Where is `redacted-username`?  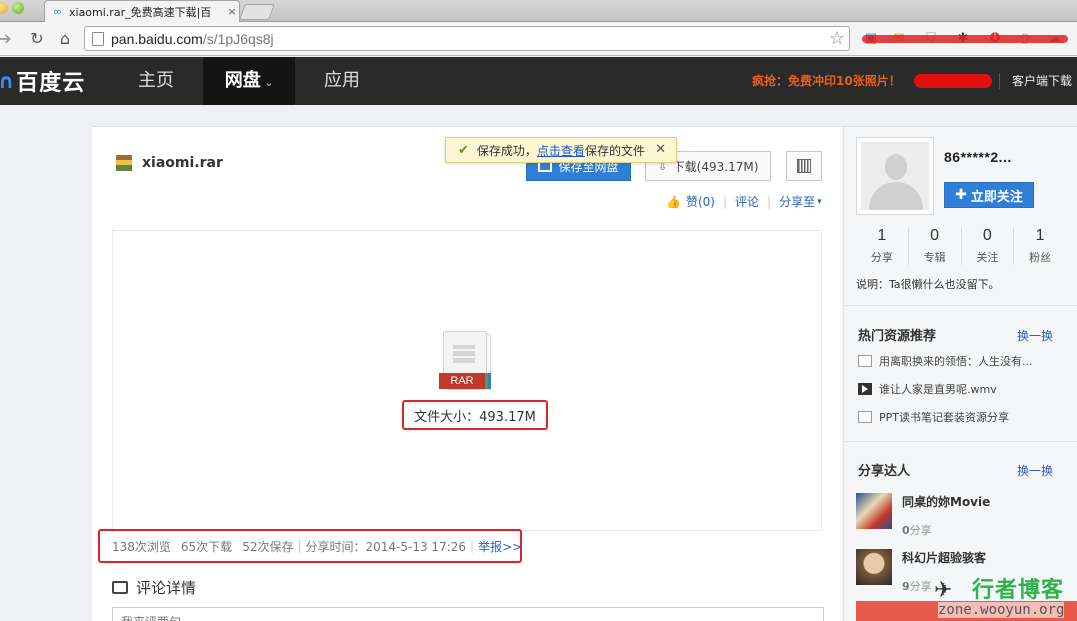 redacted-username is located at coordinates (953, 81).